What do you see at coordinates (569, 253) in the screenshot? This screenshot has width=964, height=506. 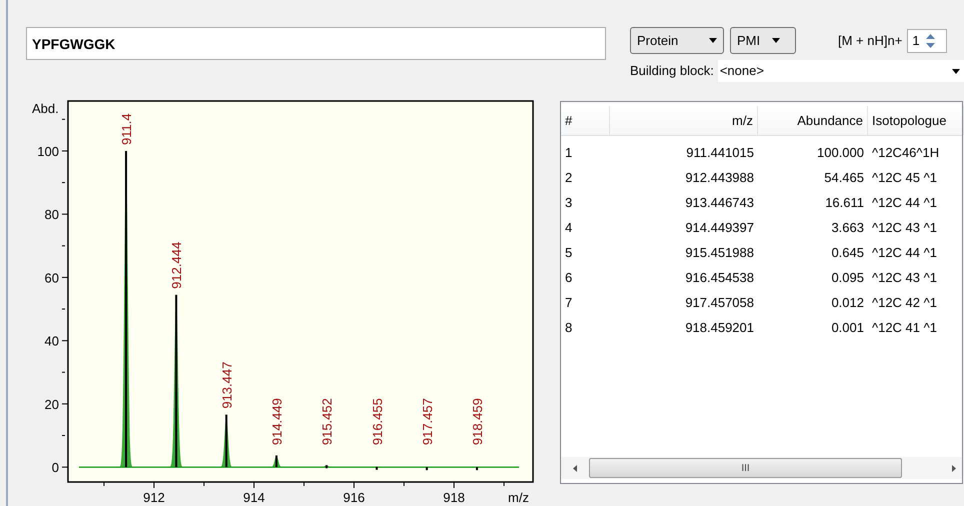 I see `table-cell-text: 5` at bounding box center [569, 253].